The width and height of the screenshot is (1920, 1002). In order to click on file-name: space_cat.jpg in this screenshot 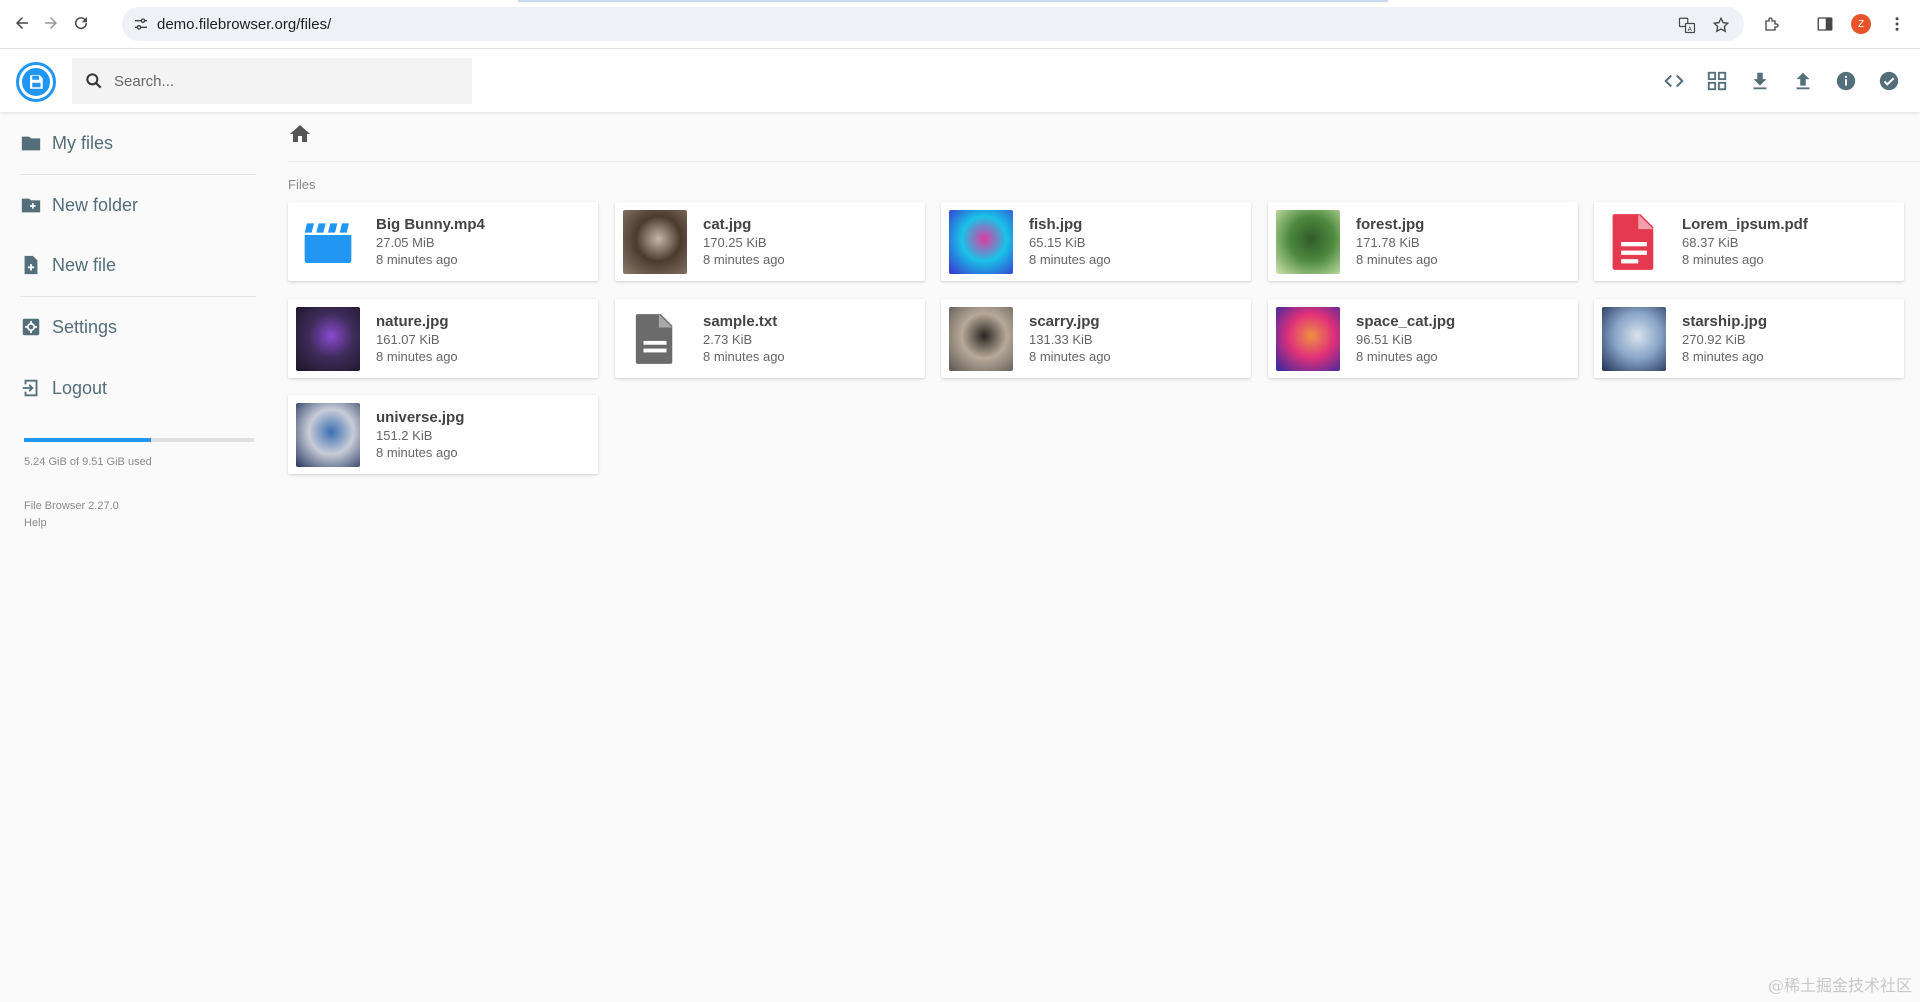, I will do `click(1406, 321)`.